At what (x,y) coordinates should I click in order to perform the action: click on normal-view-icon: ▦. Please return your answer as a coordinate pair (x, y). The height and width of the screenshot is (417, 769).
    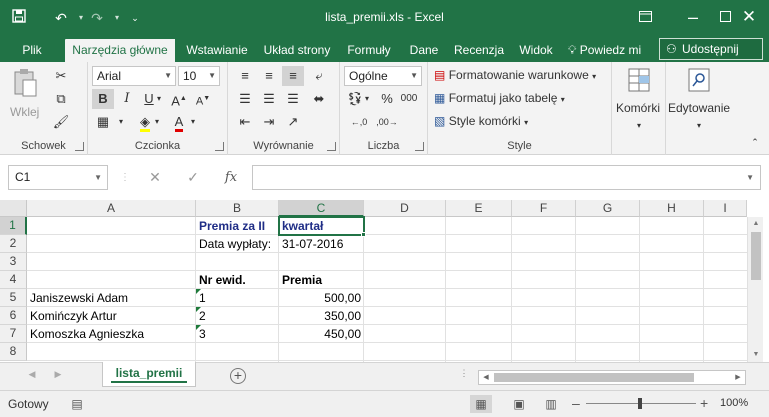
    Looking at the image, I should click on (481, 404).